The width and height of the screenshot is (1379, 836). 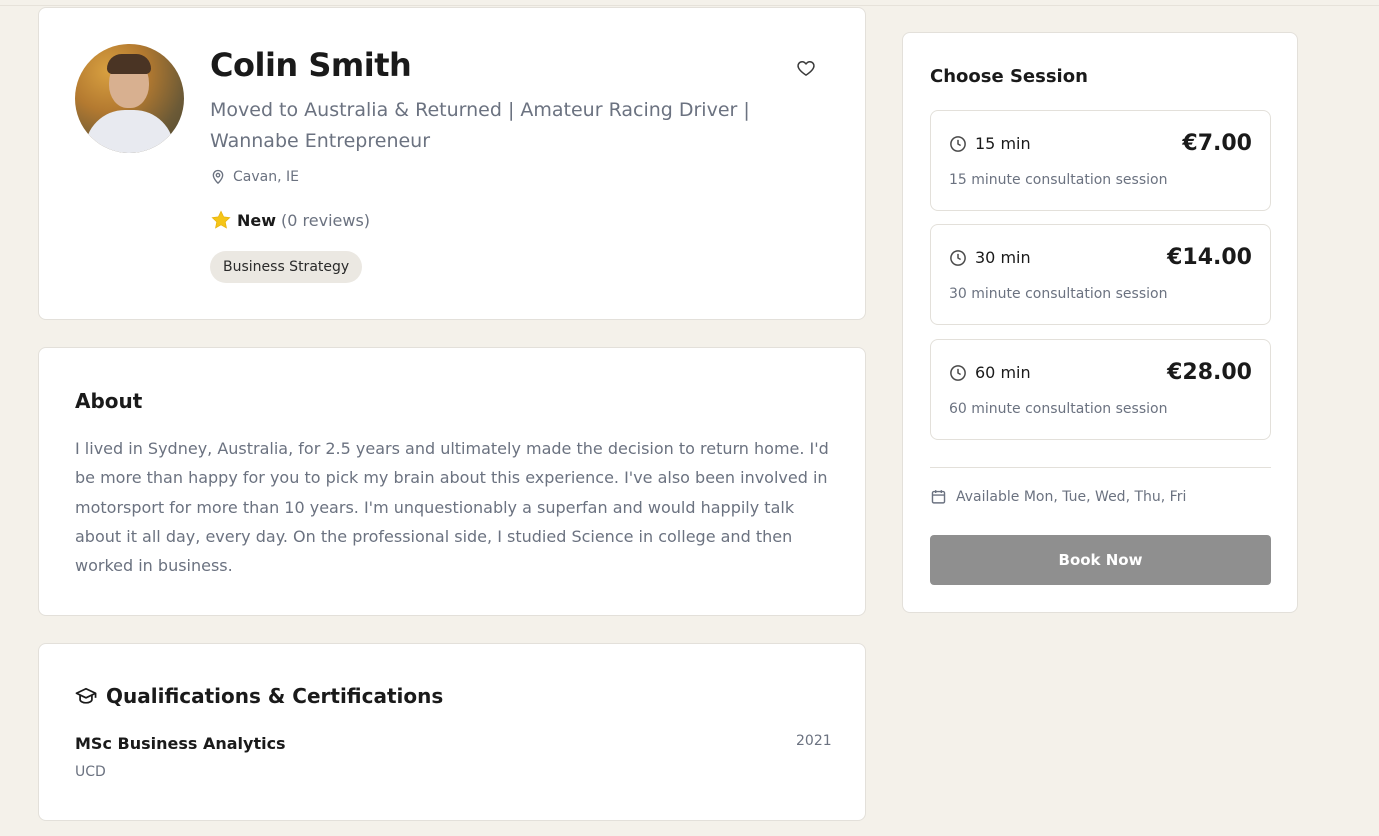 I want to click on session-description: 60 minute consultation session, so click(x=1058, y=409).